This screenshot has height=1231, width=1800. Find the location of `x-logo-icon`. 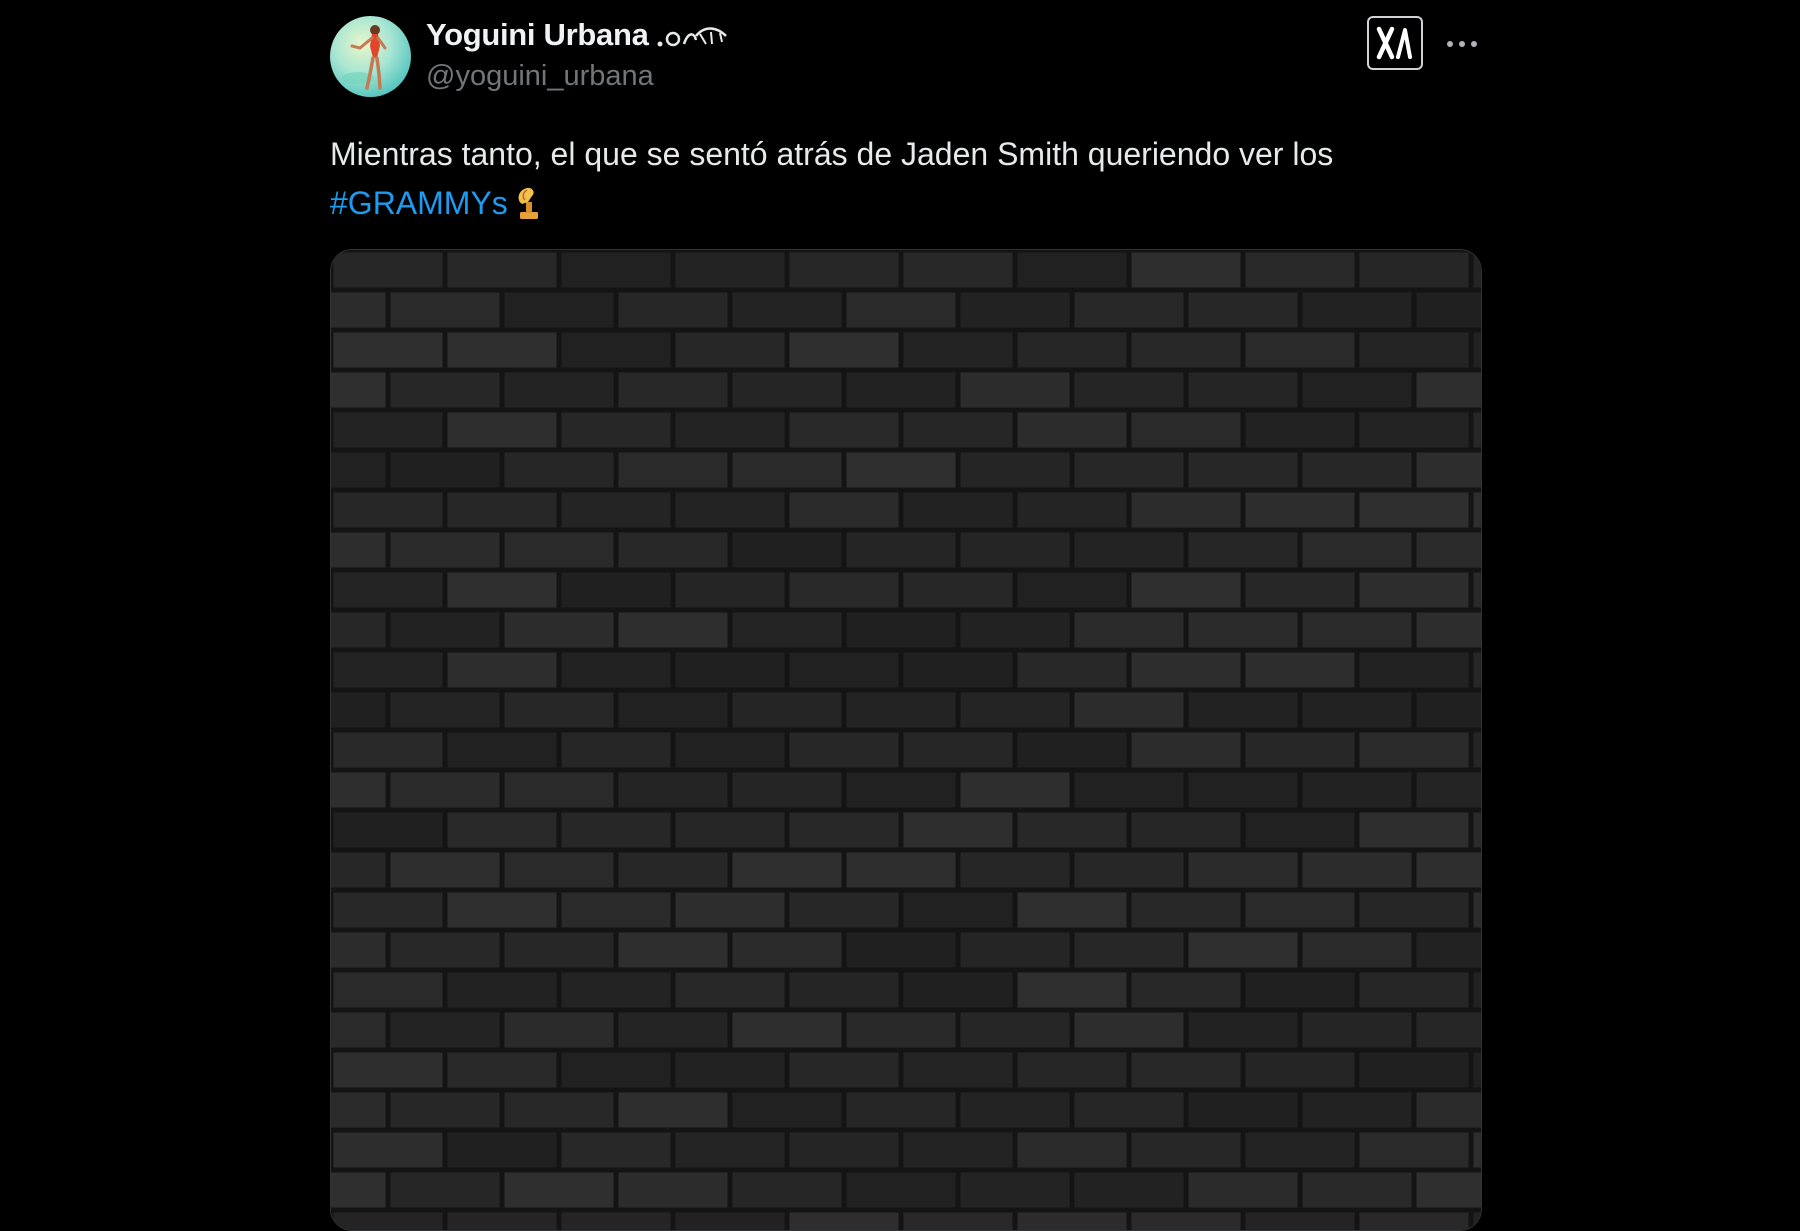

x-logo-icon is located at coordinates (1394, 43).